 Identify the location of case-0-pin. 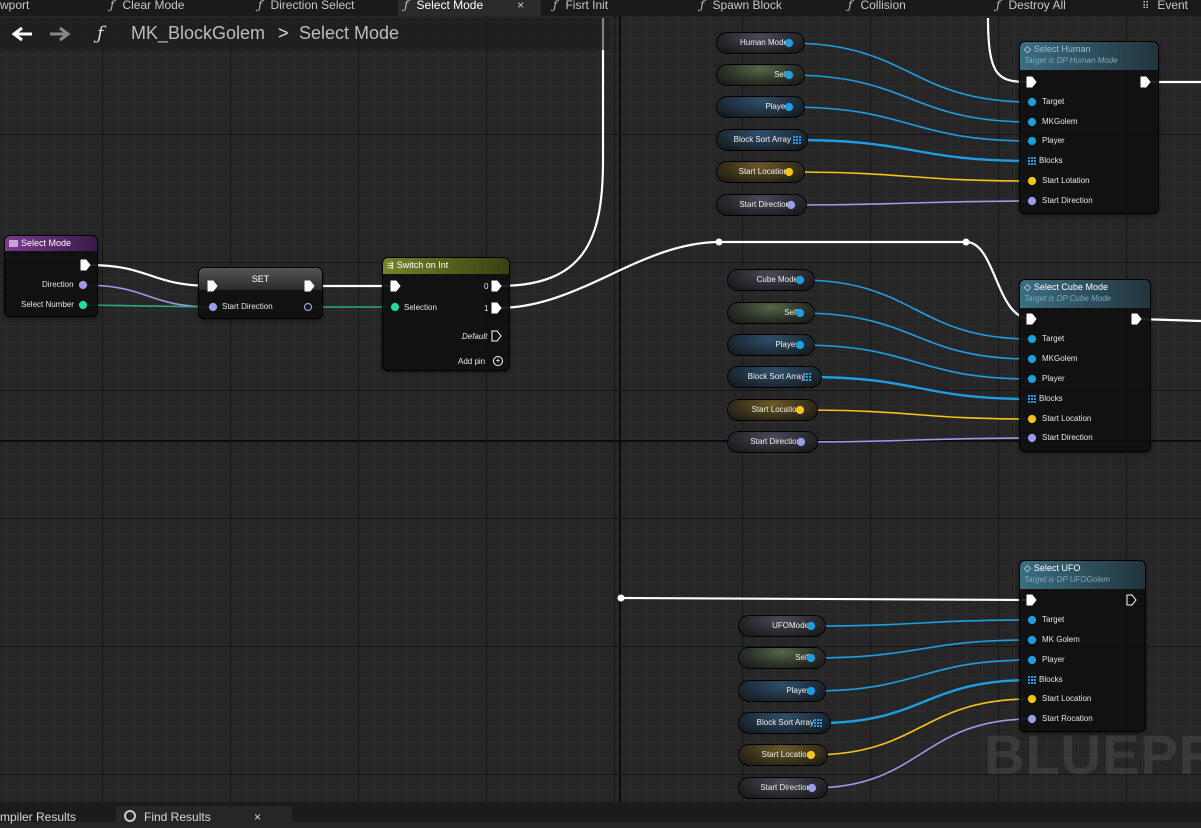
(496, 286).